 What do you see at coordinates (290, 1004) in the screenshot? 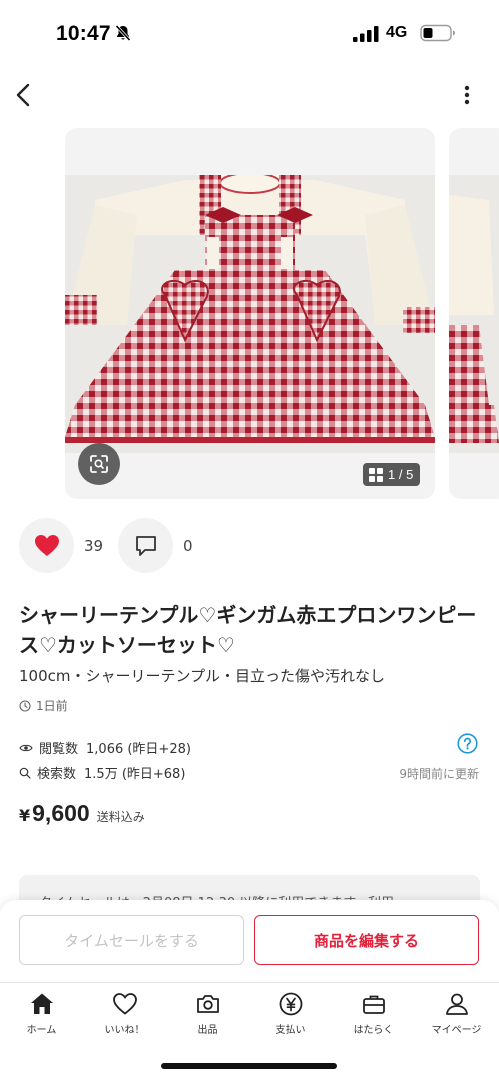
I see `yen-icon` at bounding box center [290, 1004].